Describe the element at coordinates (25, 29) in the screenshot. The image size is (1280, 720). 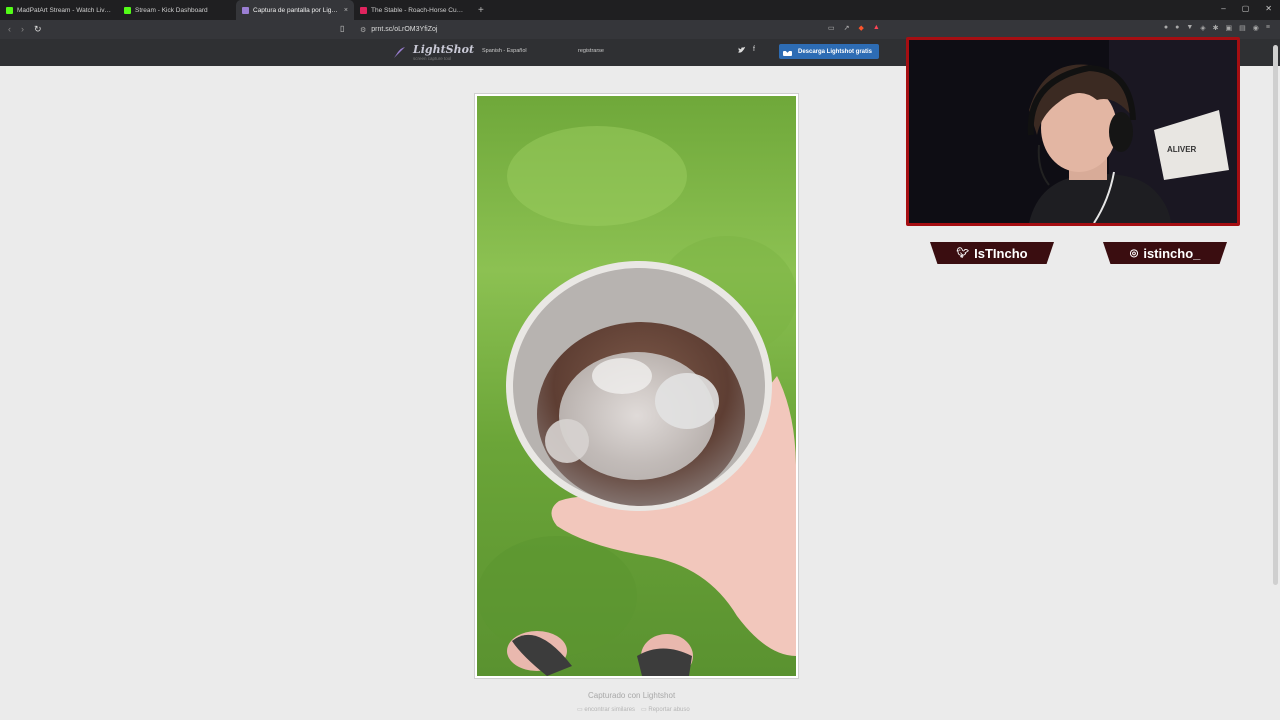
I see `nav-buttons: ‹ › ↻` at that location.